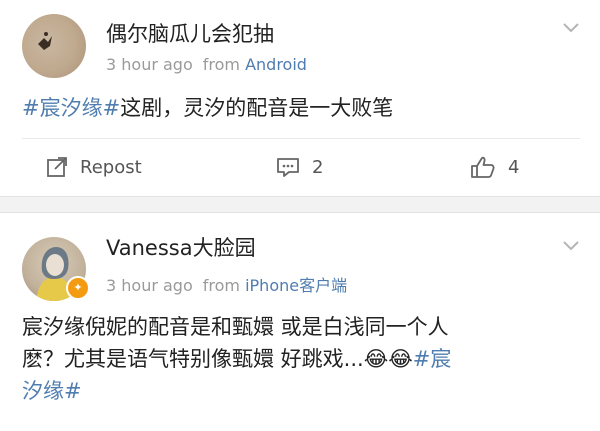 The width and height of the screenshot is (600, 431). I want to click on like-count: 4, so click(514, 167).